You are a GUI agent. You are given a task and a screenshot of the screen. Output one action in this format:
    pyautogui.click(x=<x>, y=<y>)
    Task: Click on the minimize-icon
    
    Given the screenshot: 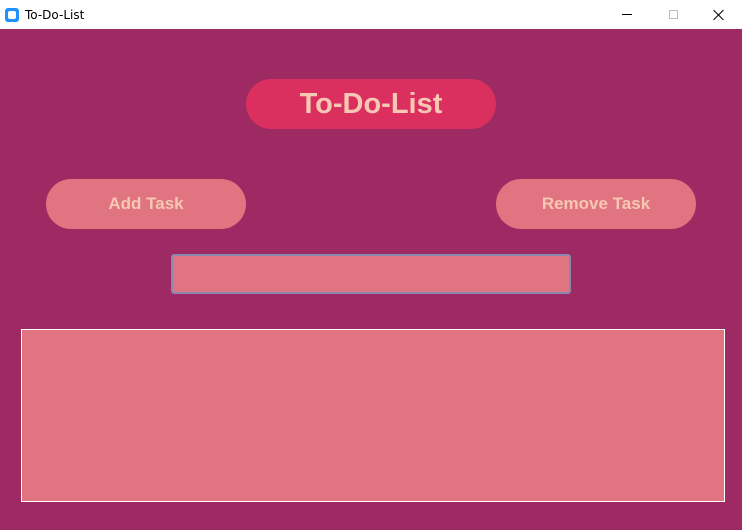 What is the action you would take?
    pyautogui.click(x=627, y=14)
    